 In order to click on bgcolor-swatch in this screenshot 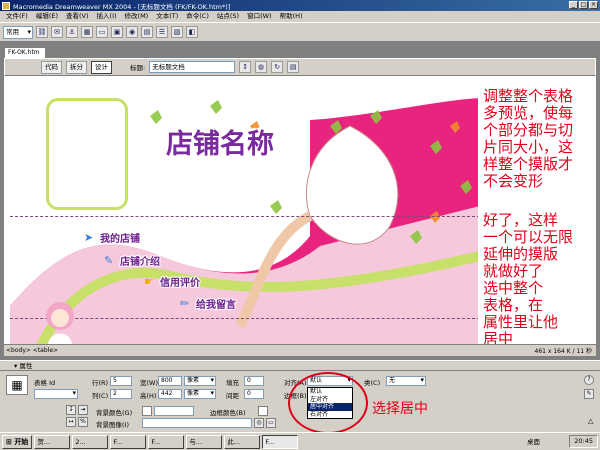, I will do `click(147, 411)`.